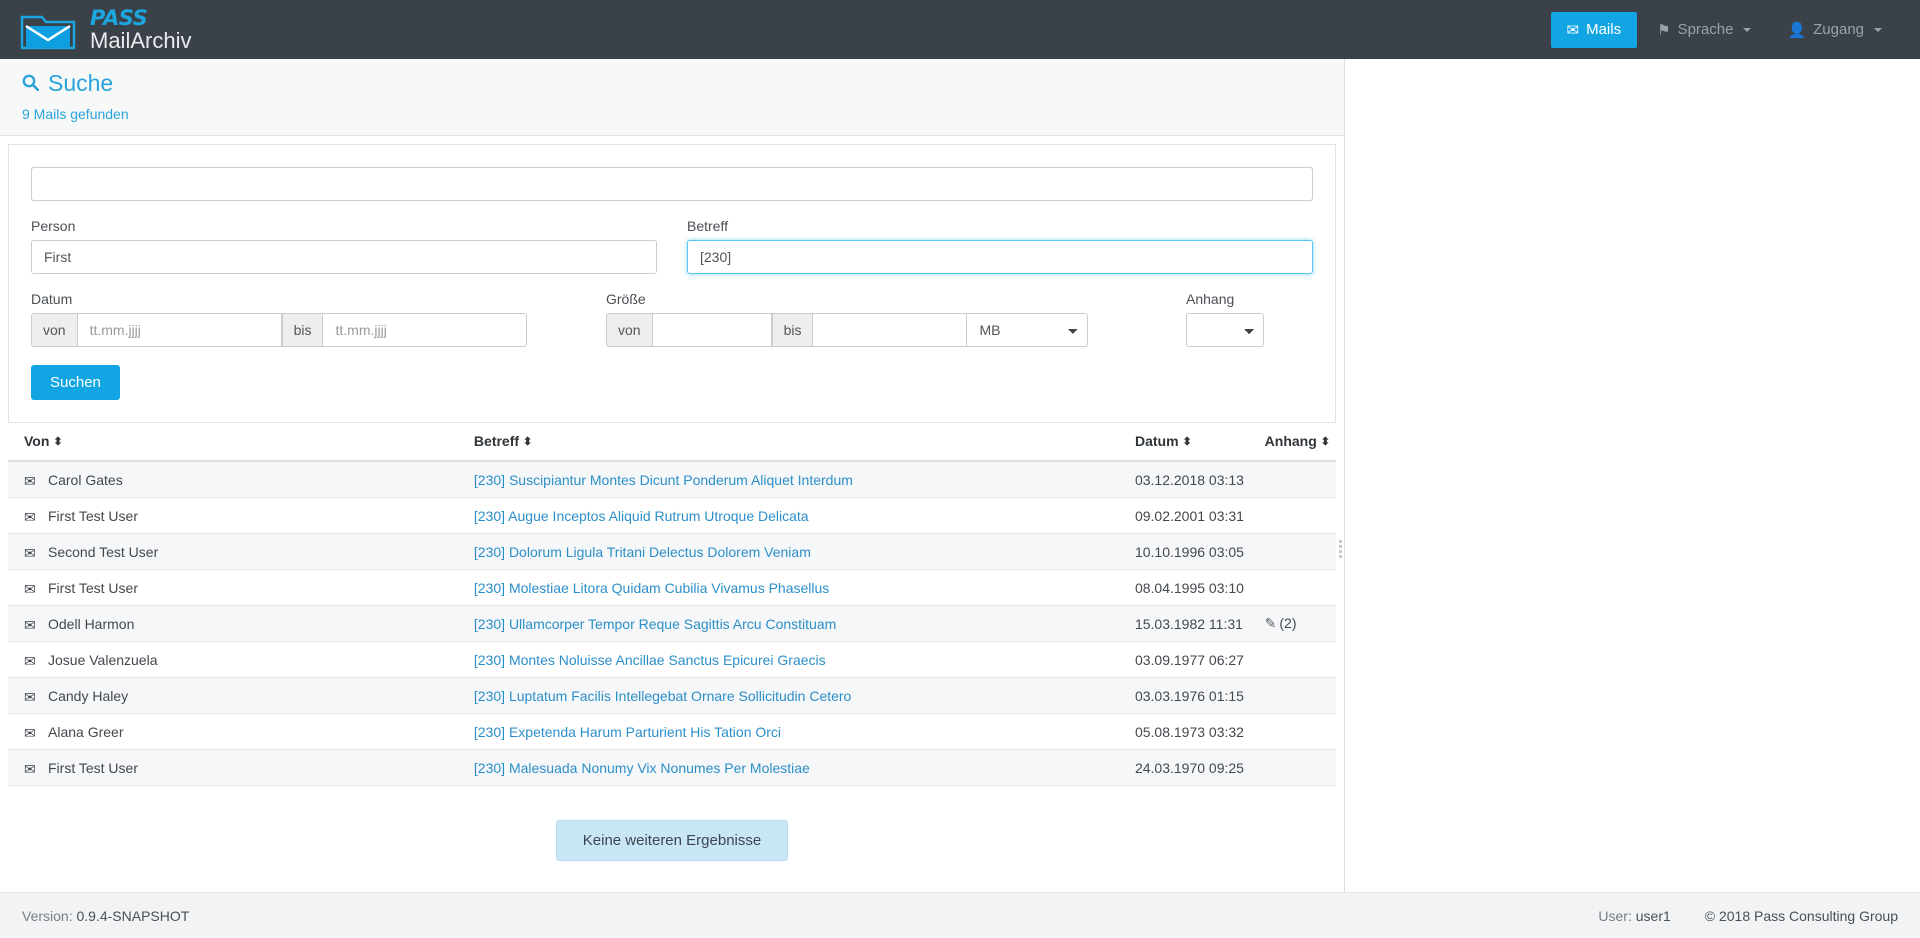 The image size is (1920, 938). What do you see at coordinates (1193, 659) in the screenshot?
I see `cell-datum: 03.09.1977 06:27` at bounding box center [1193, 659].